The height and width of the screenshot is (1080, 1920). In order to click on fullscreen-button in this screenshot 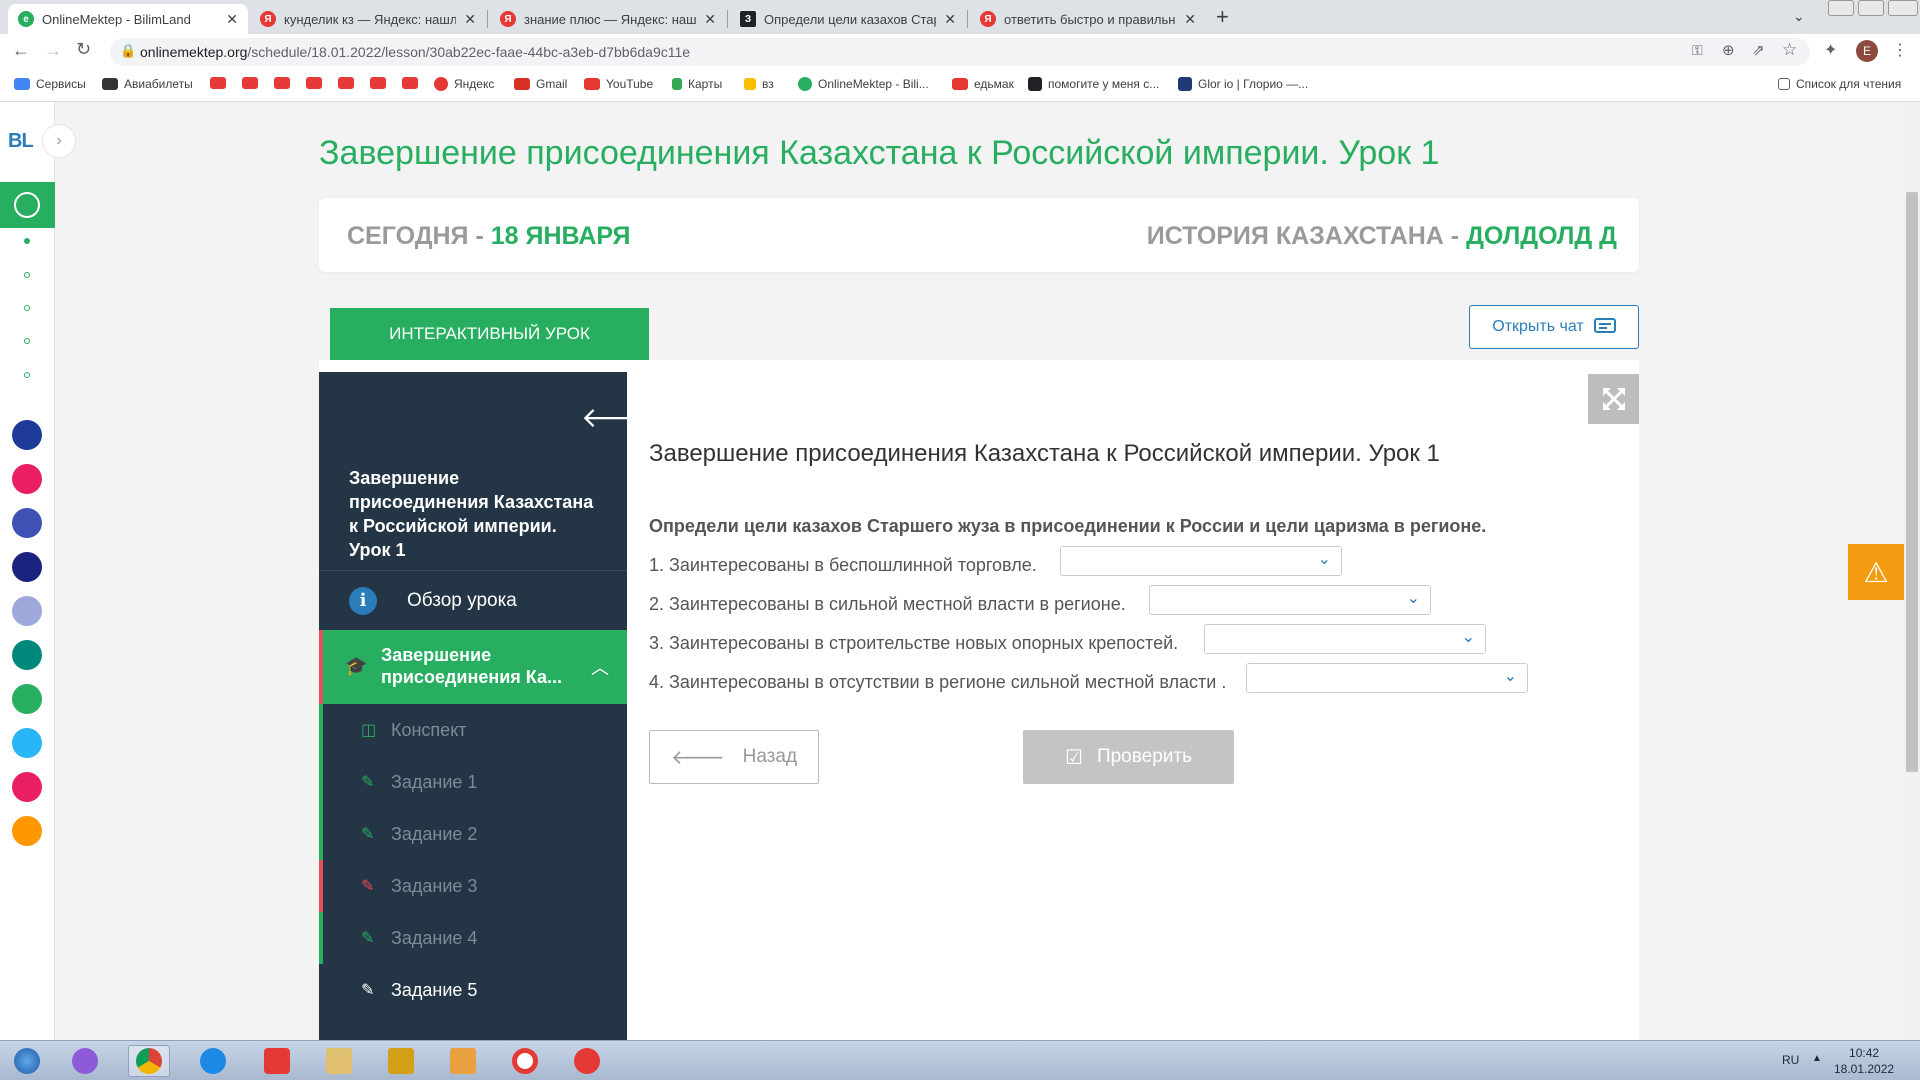, I will do `click(1613, 399)`.